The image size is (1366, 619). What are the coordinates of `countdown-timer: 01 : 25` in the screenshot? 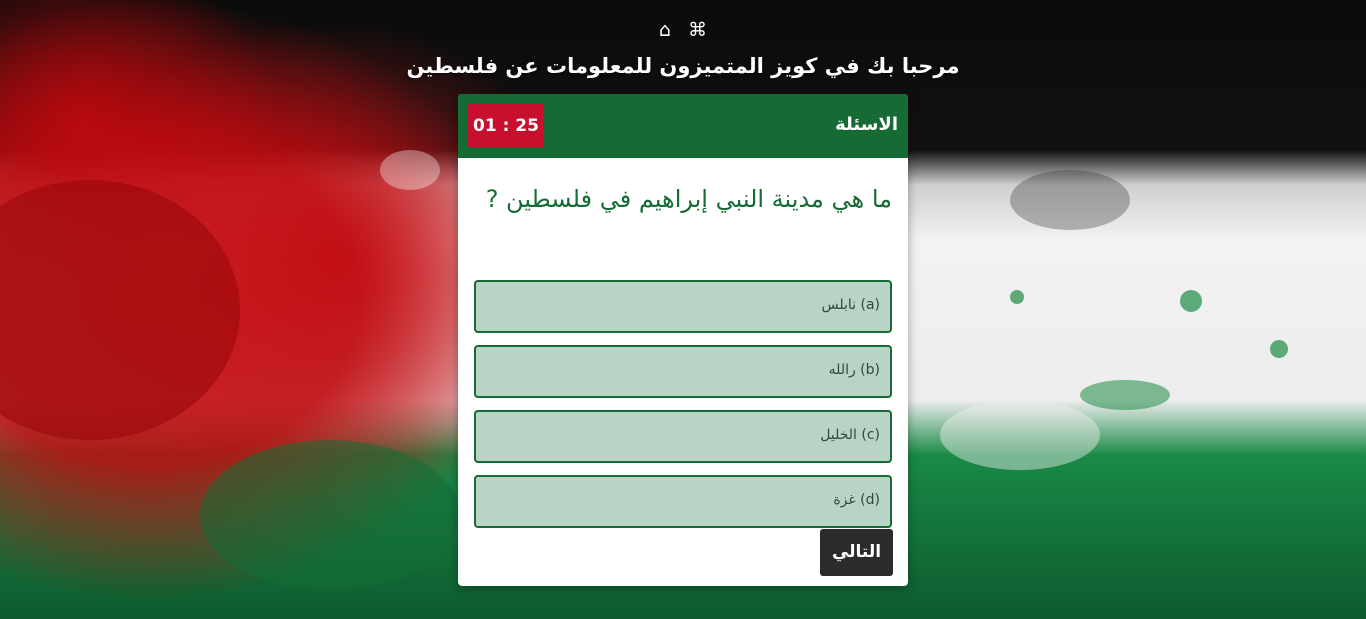 It's located at (506, 126).